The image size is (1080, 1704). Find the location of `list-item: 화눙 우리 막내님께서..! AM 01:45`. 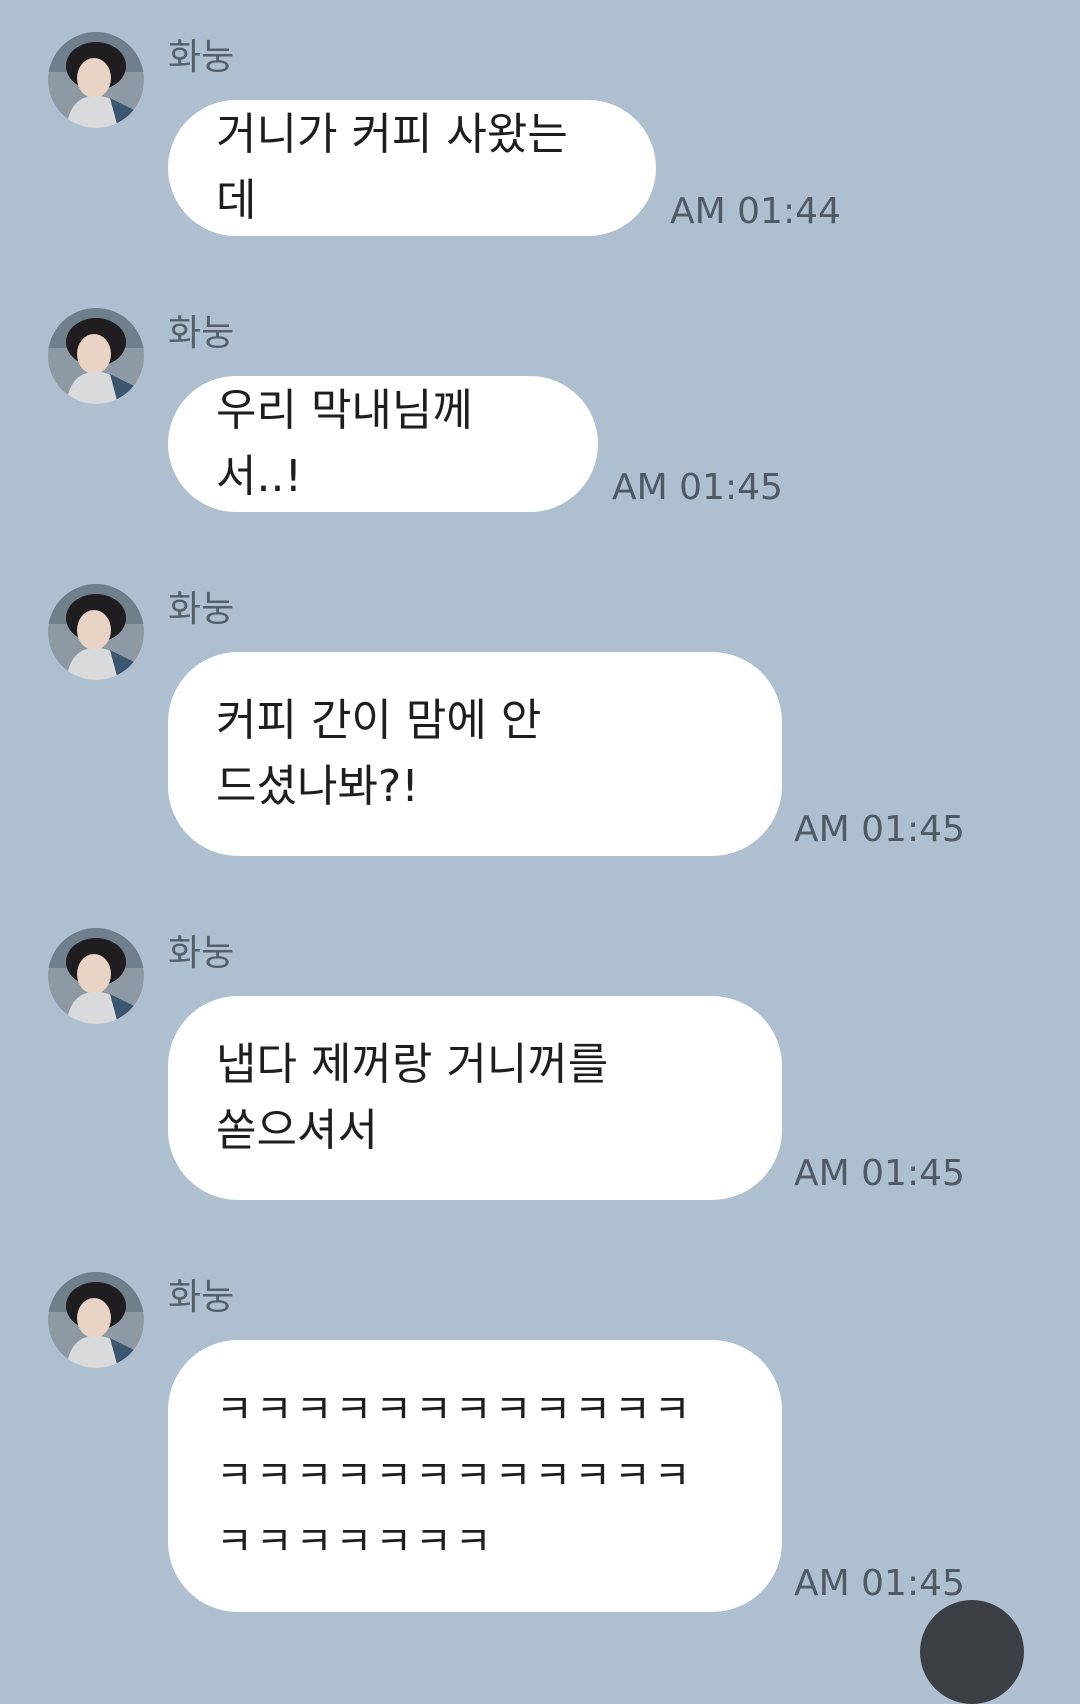

list-item: 화눙 우리 막내님께서..! AM 01:45 is located at coordinates (540, 410).